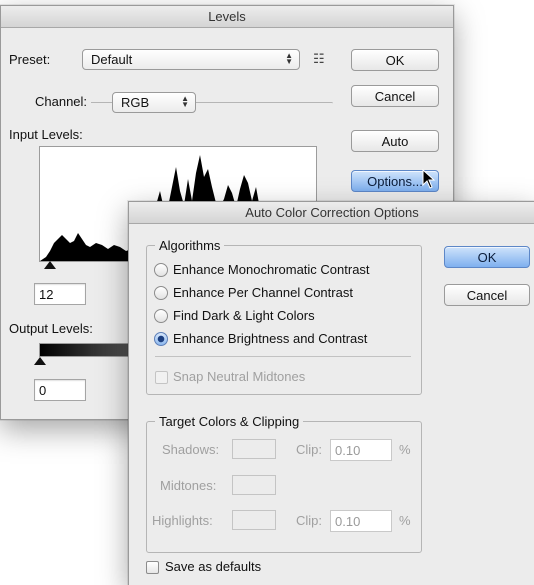 This screenshot has width=534, height=585. I want to click on highlights-clip-field: 0.10, so click(361, 521).